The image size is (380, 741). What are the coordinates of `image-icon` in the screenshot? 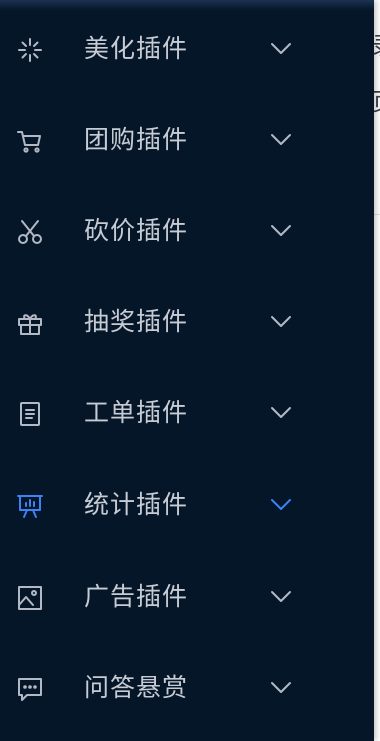 It's located at (30, 598).